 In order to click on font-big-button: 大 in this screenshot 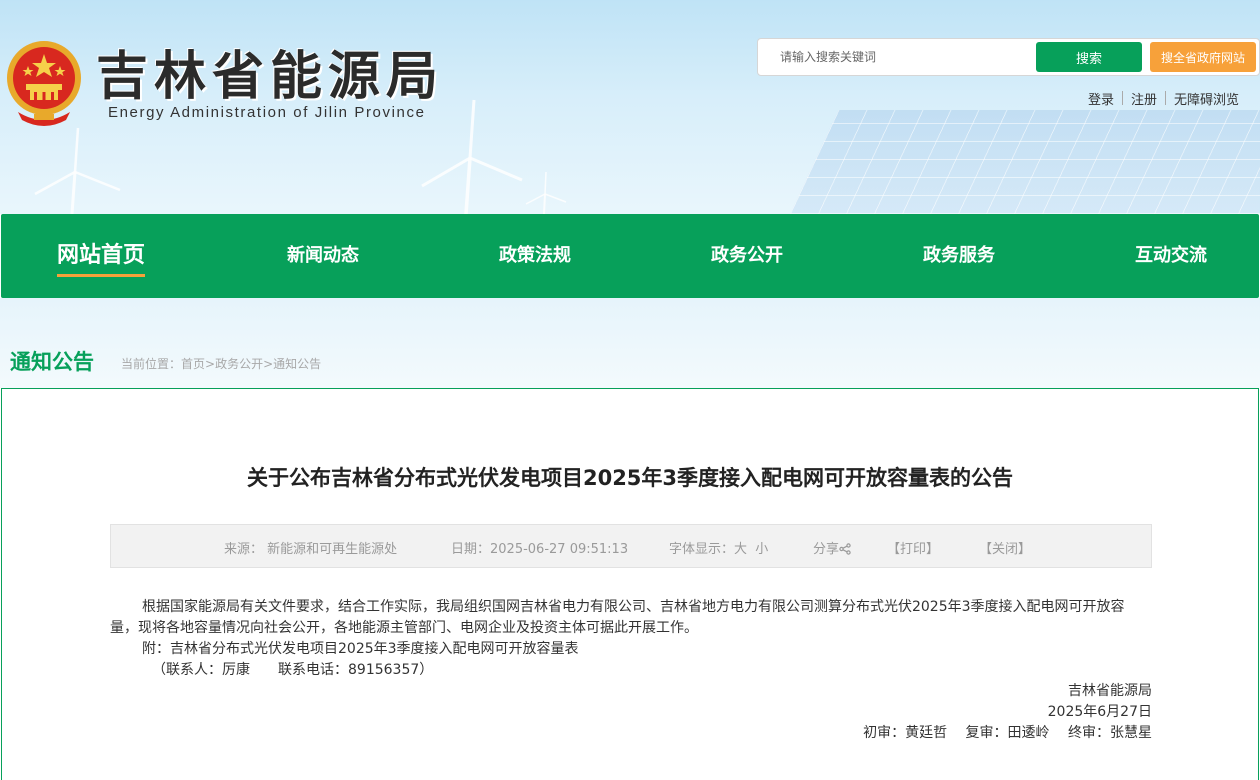, I will do `click(740, 549)`.